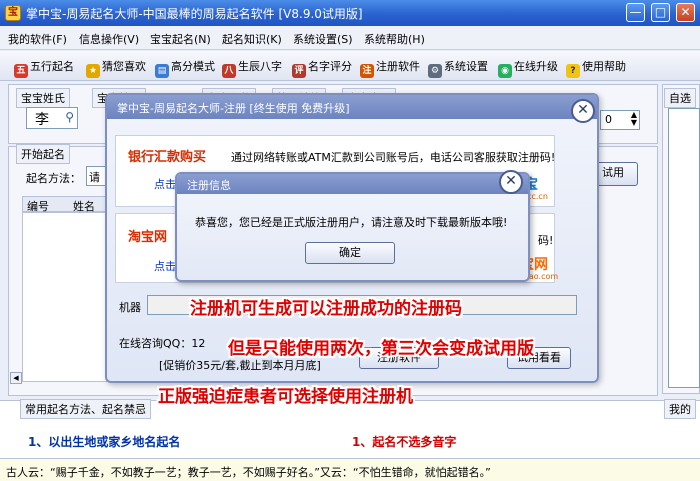 This screenshot has width=700, height=481. I want to click on machine-label: 机器, so click(130, 307).